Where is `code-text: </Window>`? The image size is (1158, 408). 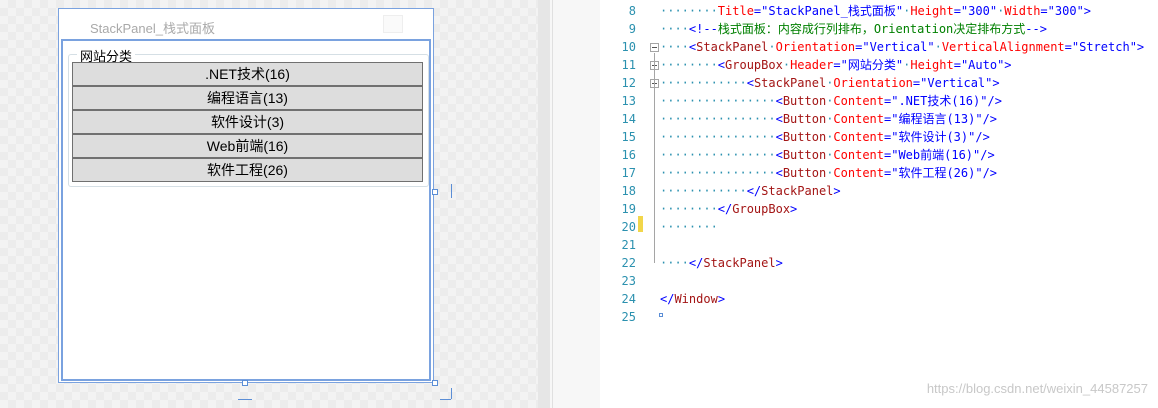 code-text: </Window> is located at coordinates (693, 299).